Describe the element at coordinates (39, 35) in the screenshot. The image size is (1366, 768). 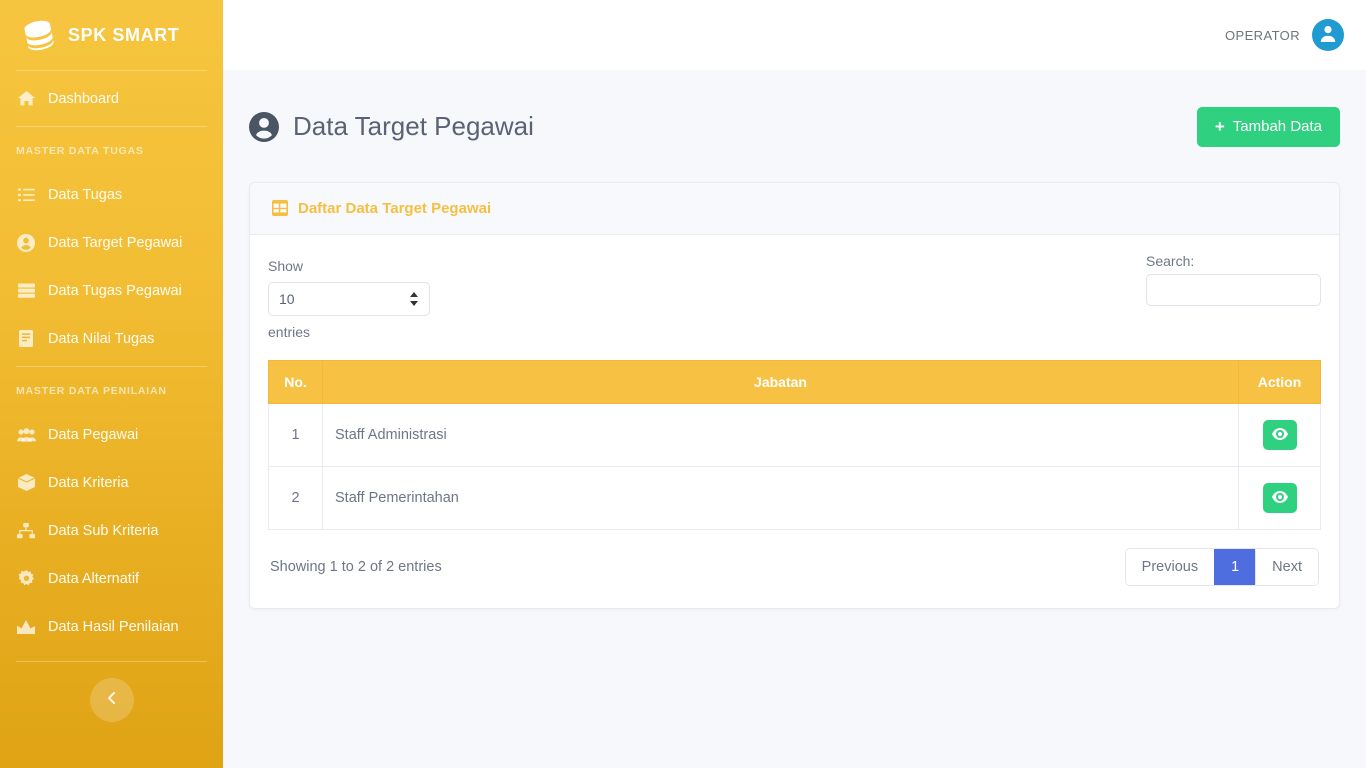
I see `database-icon` at that location.